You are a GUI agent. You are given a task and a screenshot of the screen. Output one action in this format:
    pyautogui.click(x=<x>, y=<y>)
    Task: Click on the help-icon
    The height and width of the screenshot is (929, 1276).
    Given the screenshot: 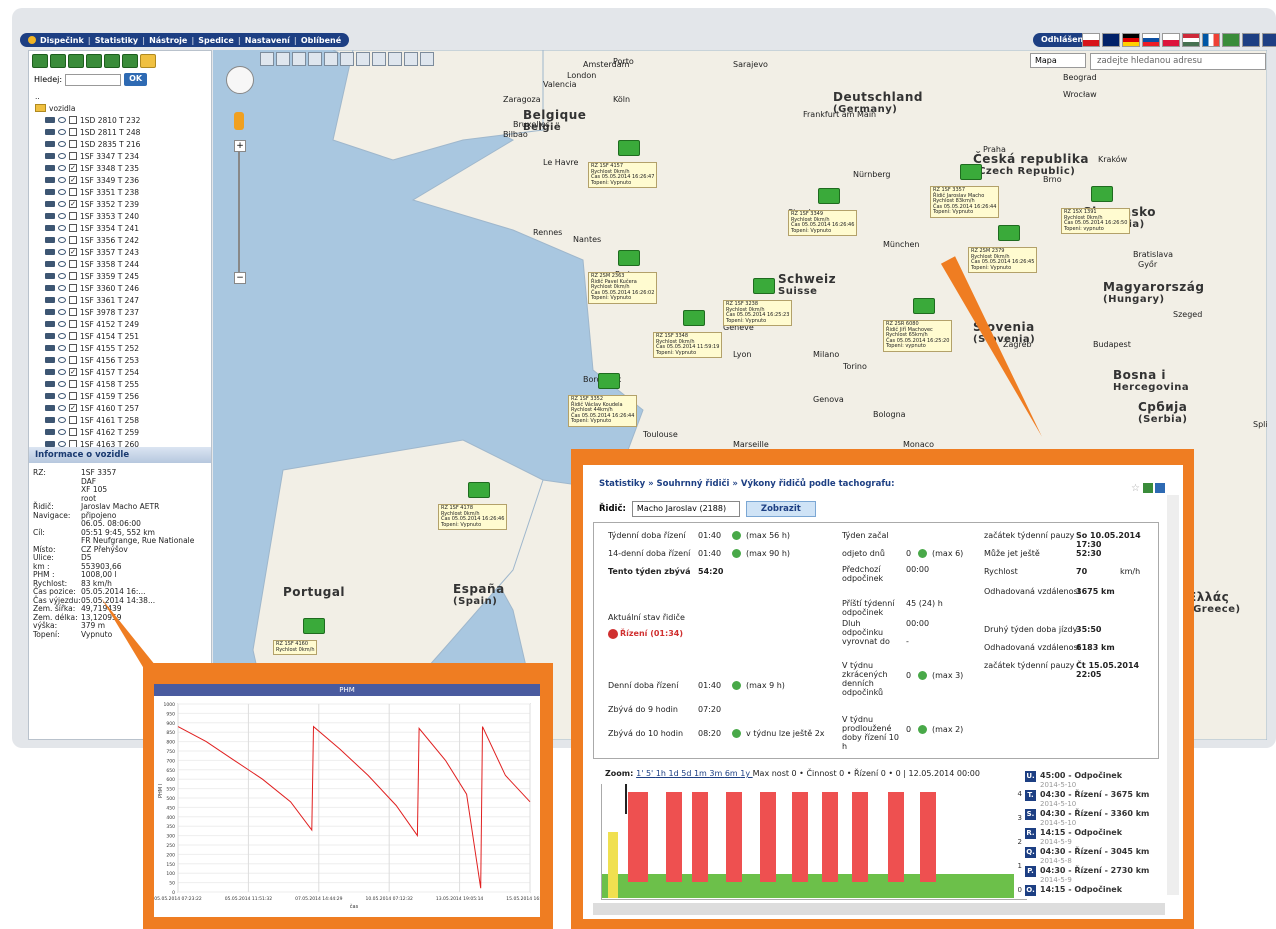 What is the action you would take?
    pyautogui.click(x=363, y=59)
    